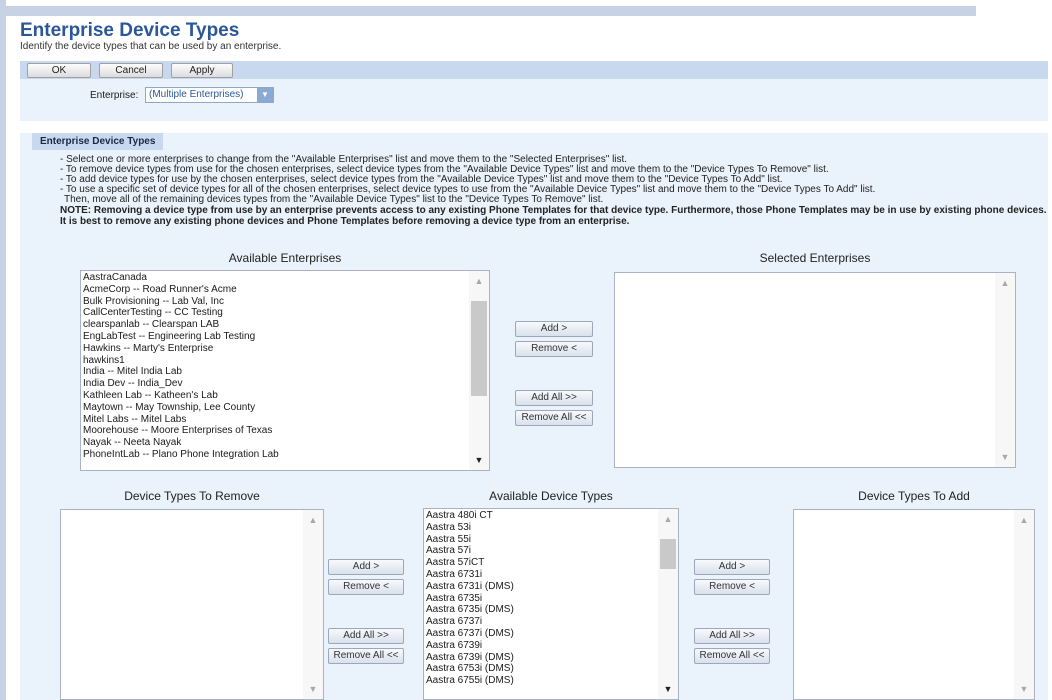  I want to click on apply-button: Apply, so click(202, 70).